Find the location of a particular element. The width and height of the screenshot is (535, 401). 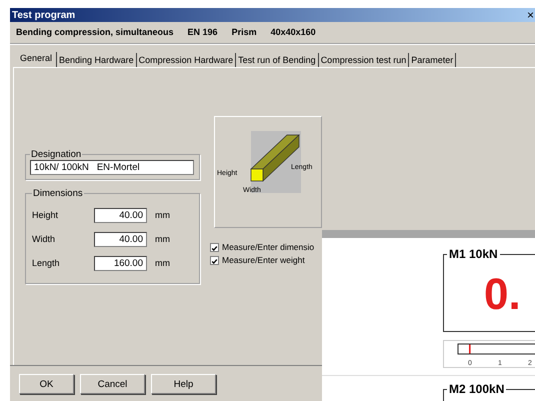

tab: Test run of Bending is located at coordinates (277, 60).